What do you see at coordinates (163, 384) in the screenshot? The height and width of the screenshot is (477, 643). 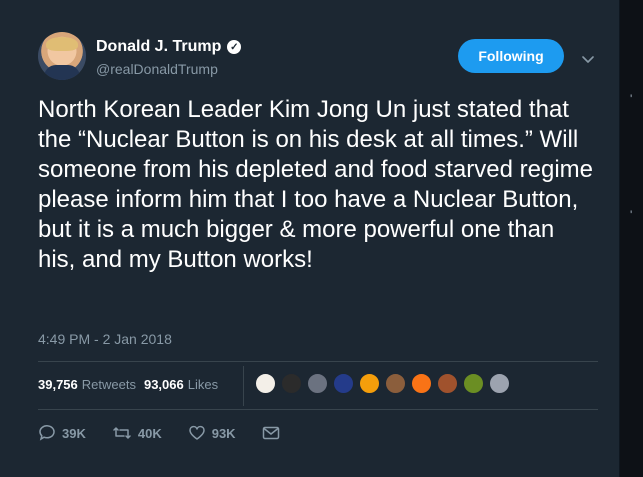 I see `likes-count: 93,066` at bounding box center [163, 384].